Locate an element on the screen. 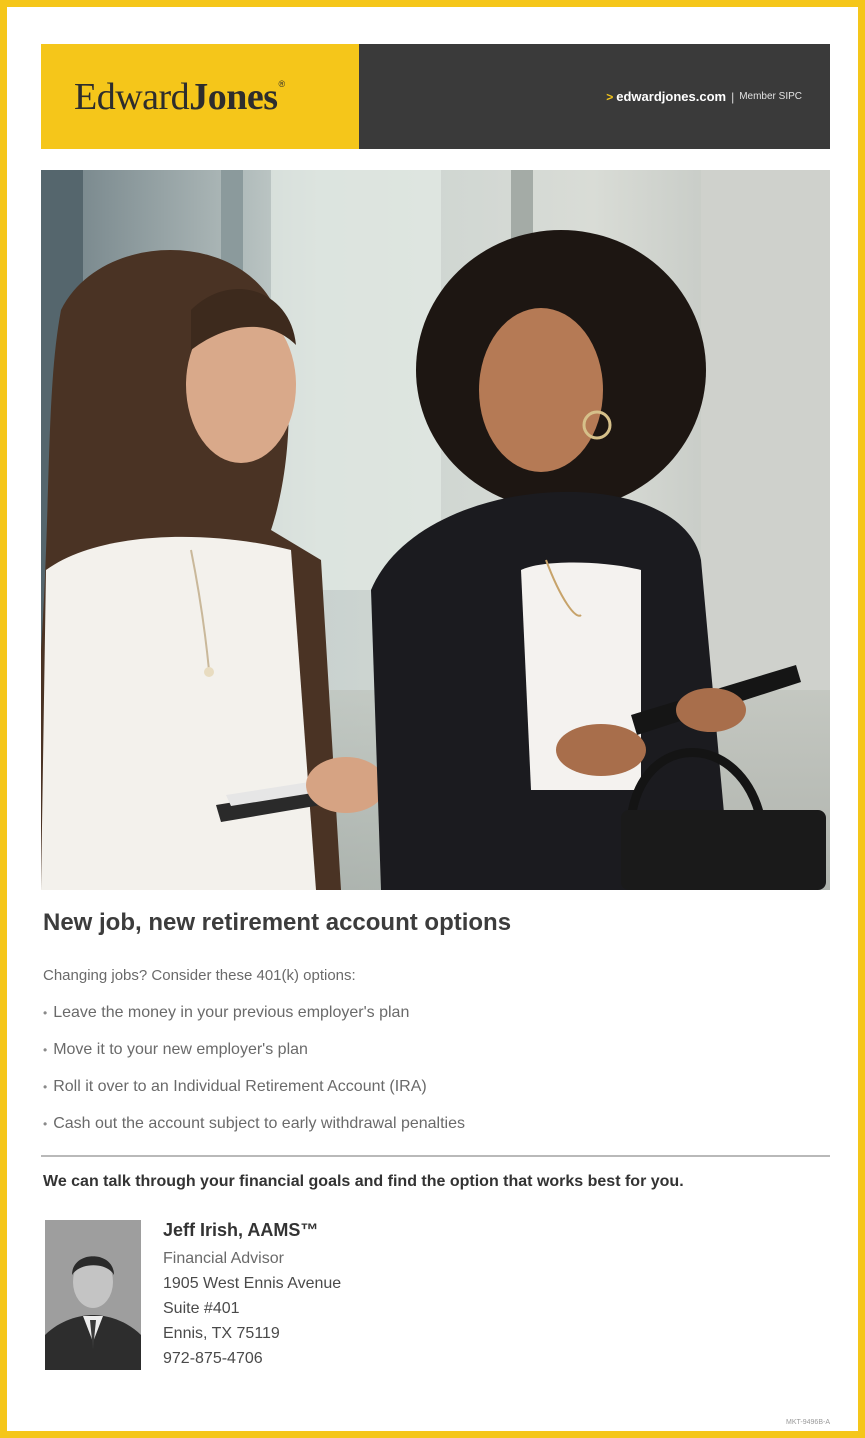 This screenshot has width=865, height=1438. divider is located at coordinates (435, 1156).